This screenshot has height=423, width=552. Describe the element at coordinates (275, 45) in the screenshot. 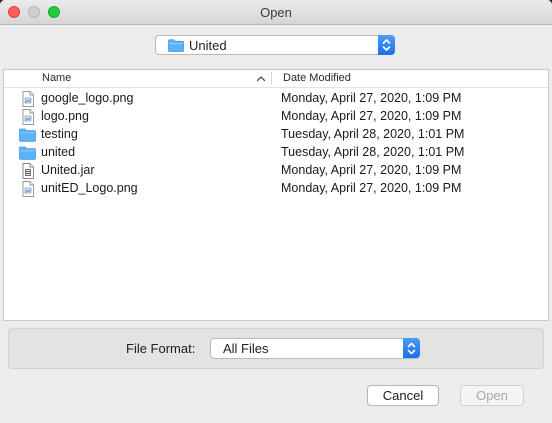

I see `location-popup: United` at that location.